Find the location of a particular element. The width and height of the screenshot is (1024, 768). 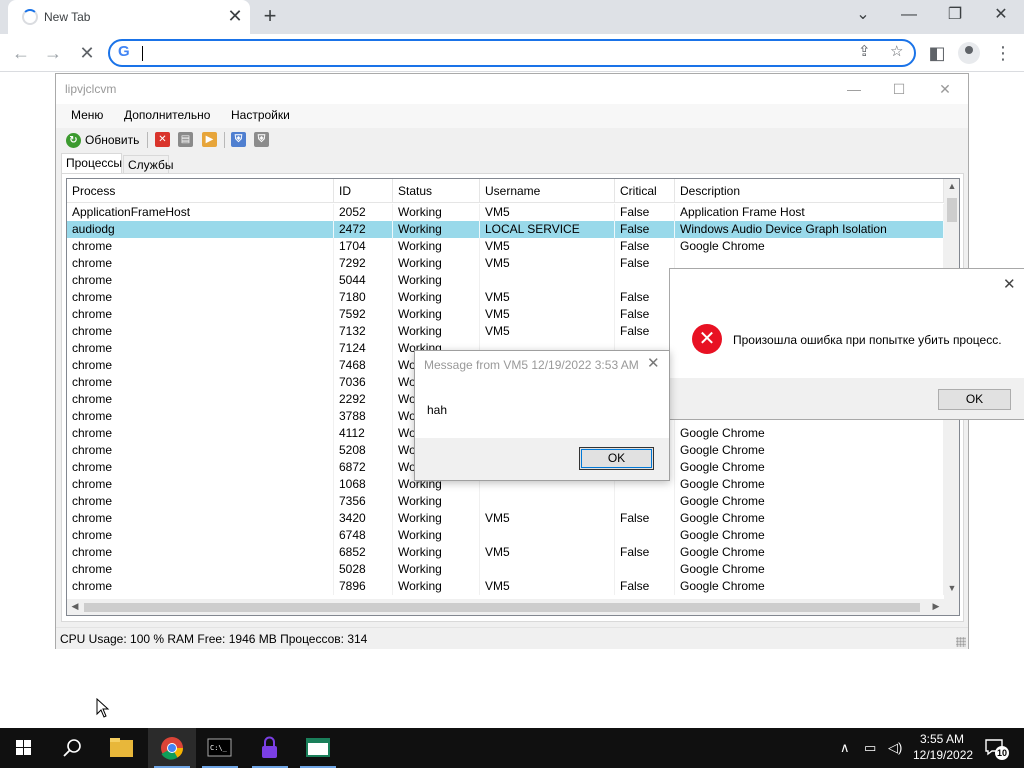

kill-process-icon: ✕ is located at coordinates (162, 139).